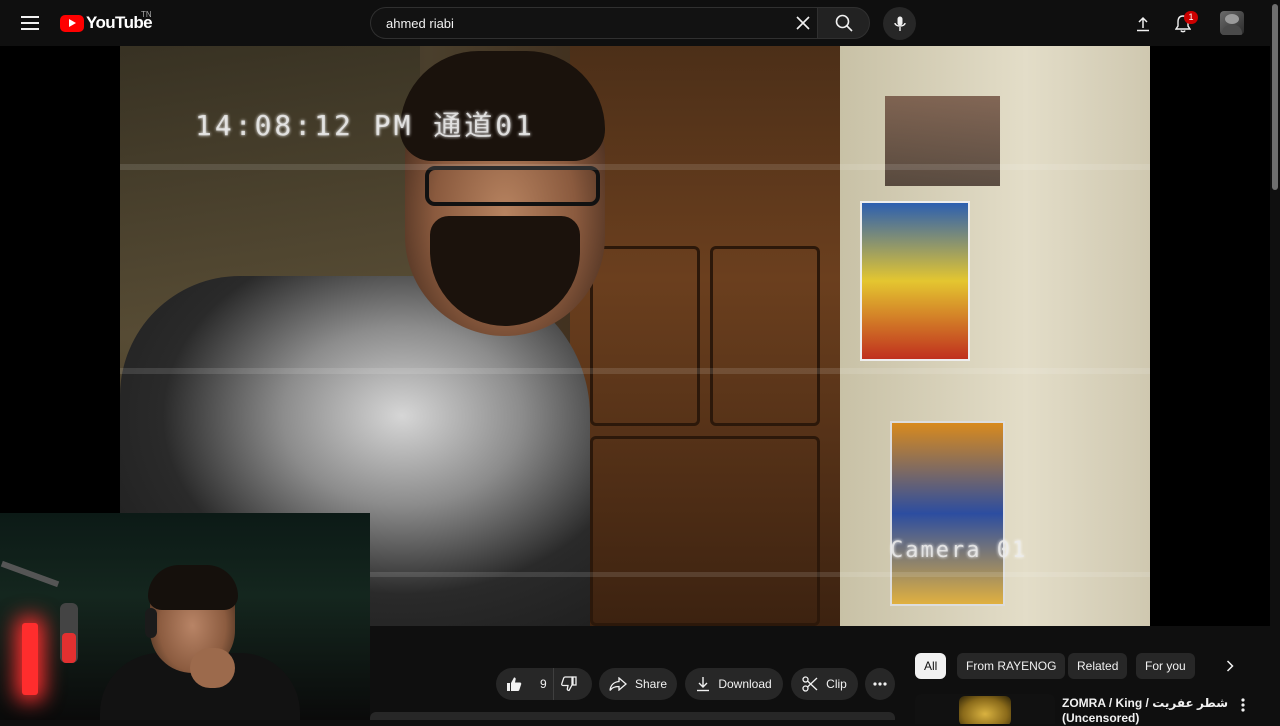 The image size is (1280, 726). Describe the element at coordinates (1165, 666) in the screenshot. I see `chip-for-you: For you` at that location.